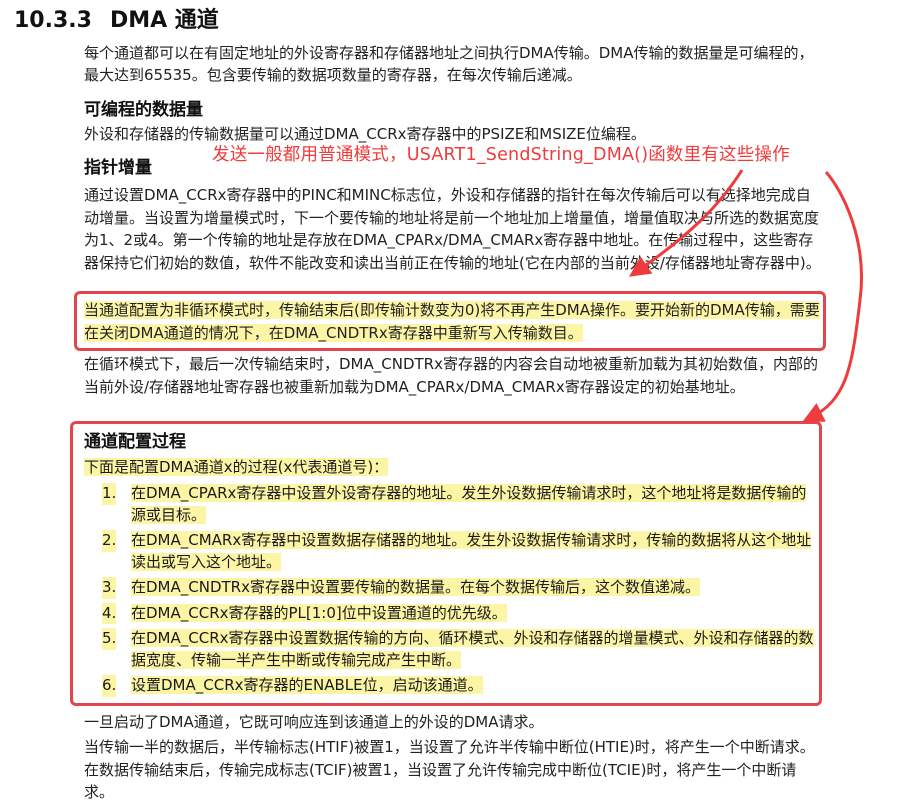 Image resolution: width=897 pixels, height=809 pixels. Describe the element at coordinates (109, 588) in the screenshot. I see `step-number: 3.` at that location.